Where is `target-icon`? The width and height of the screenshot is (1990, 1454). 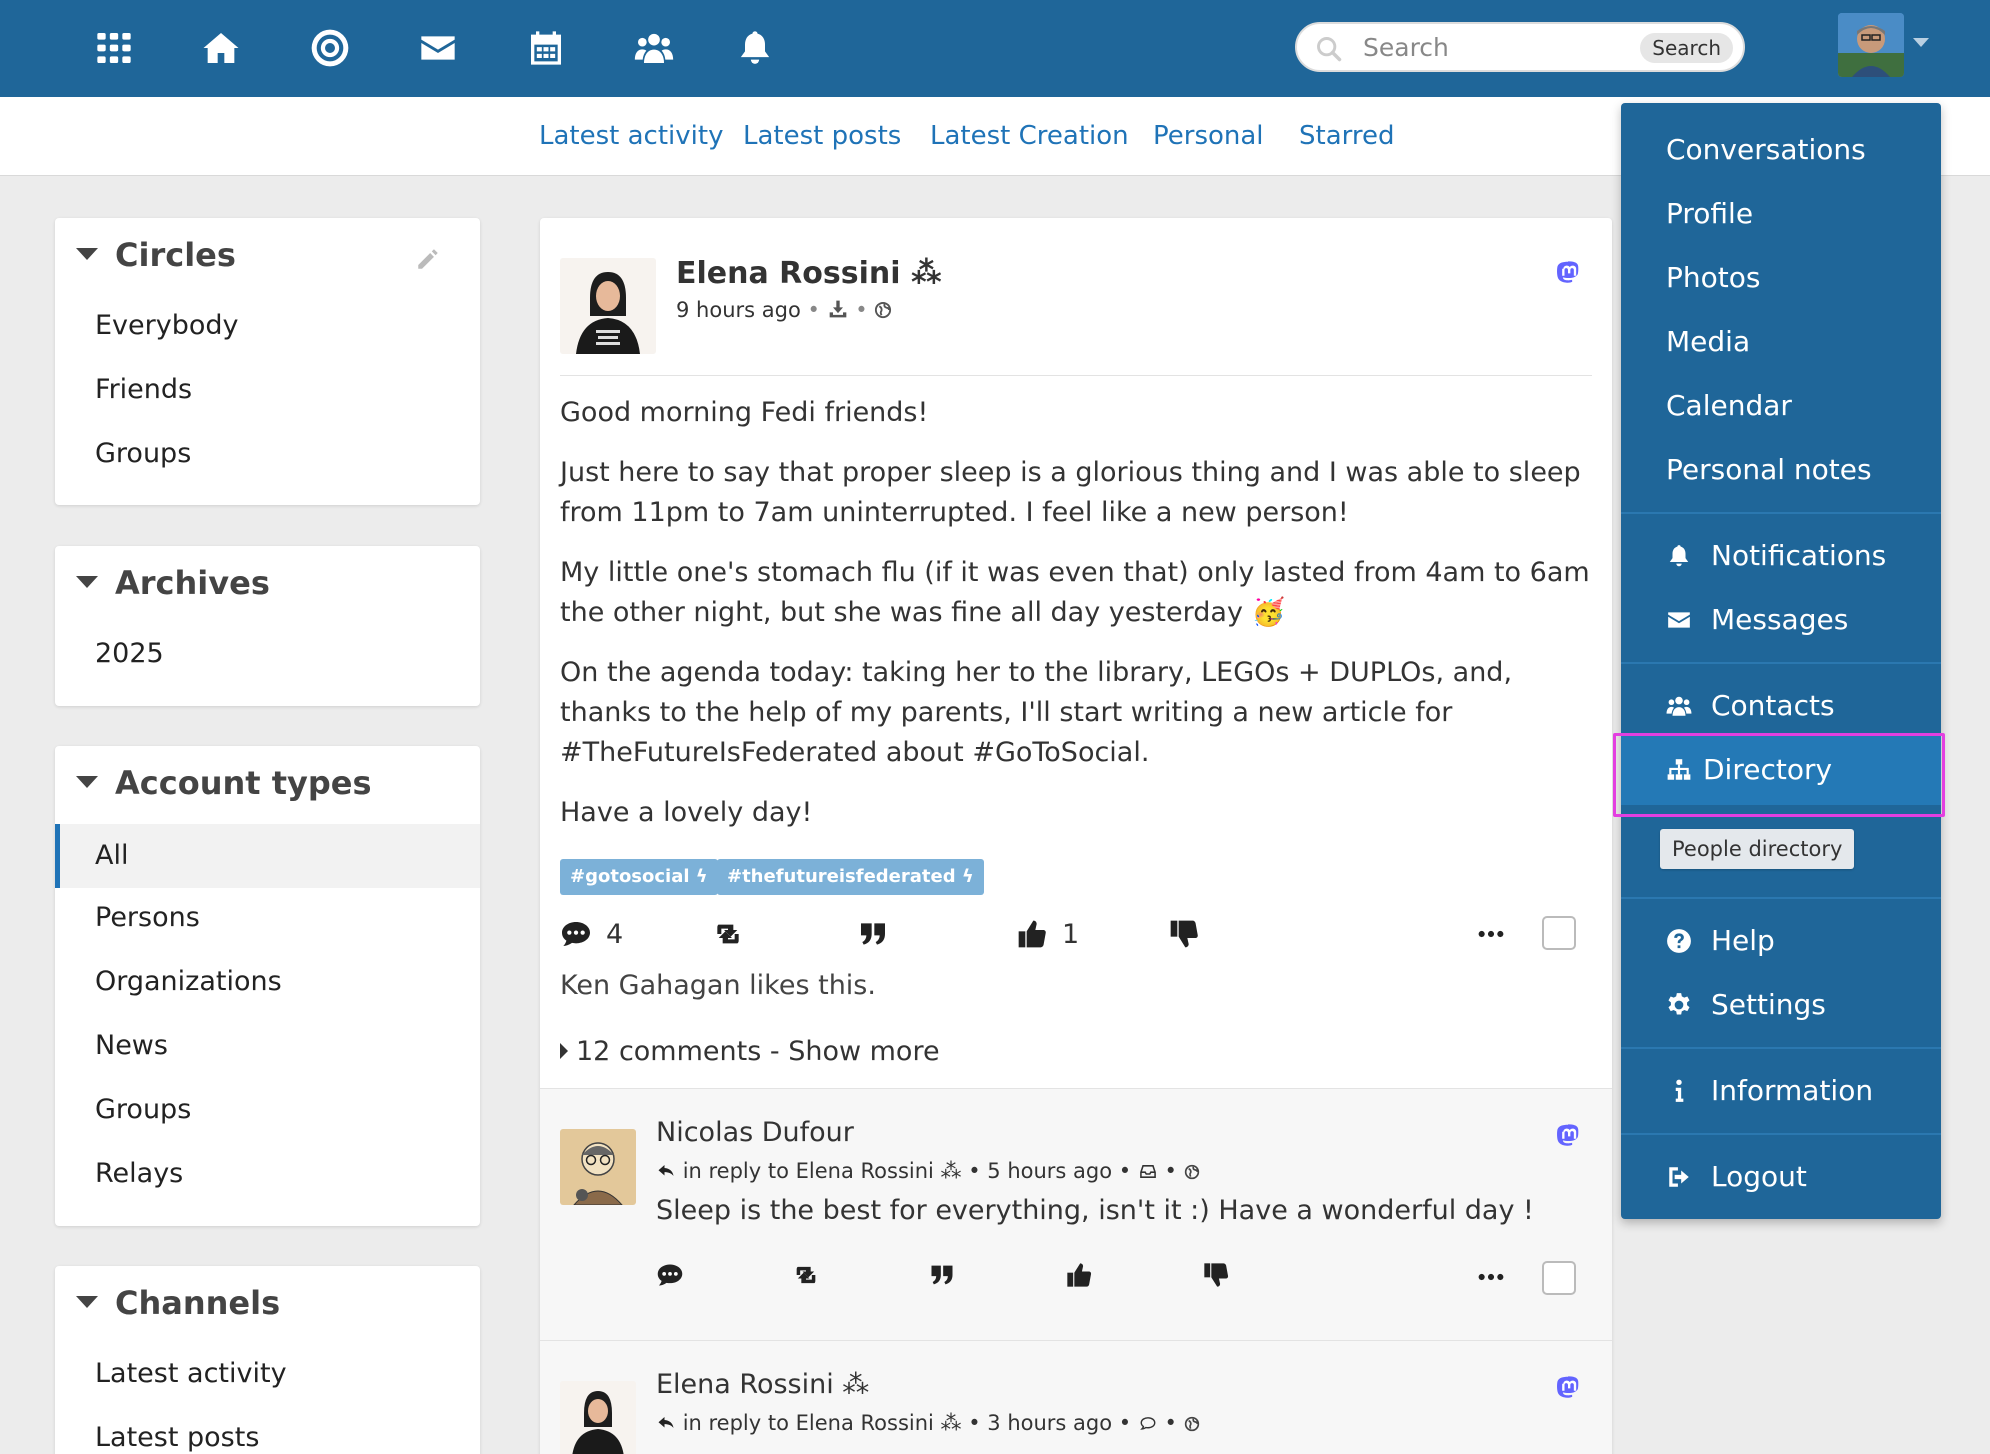 target-icon is located at coordinates (330, 48).